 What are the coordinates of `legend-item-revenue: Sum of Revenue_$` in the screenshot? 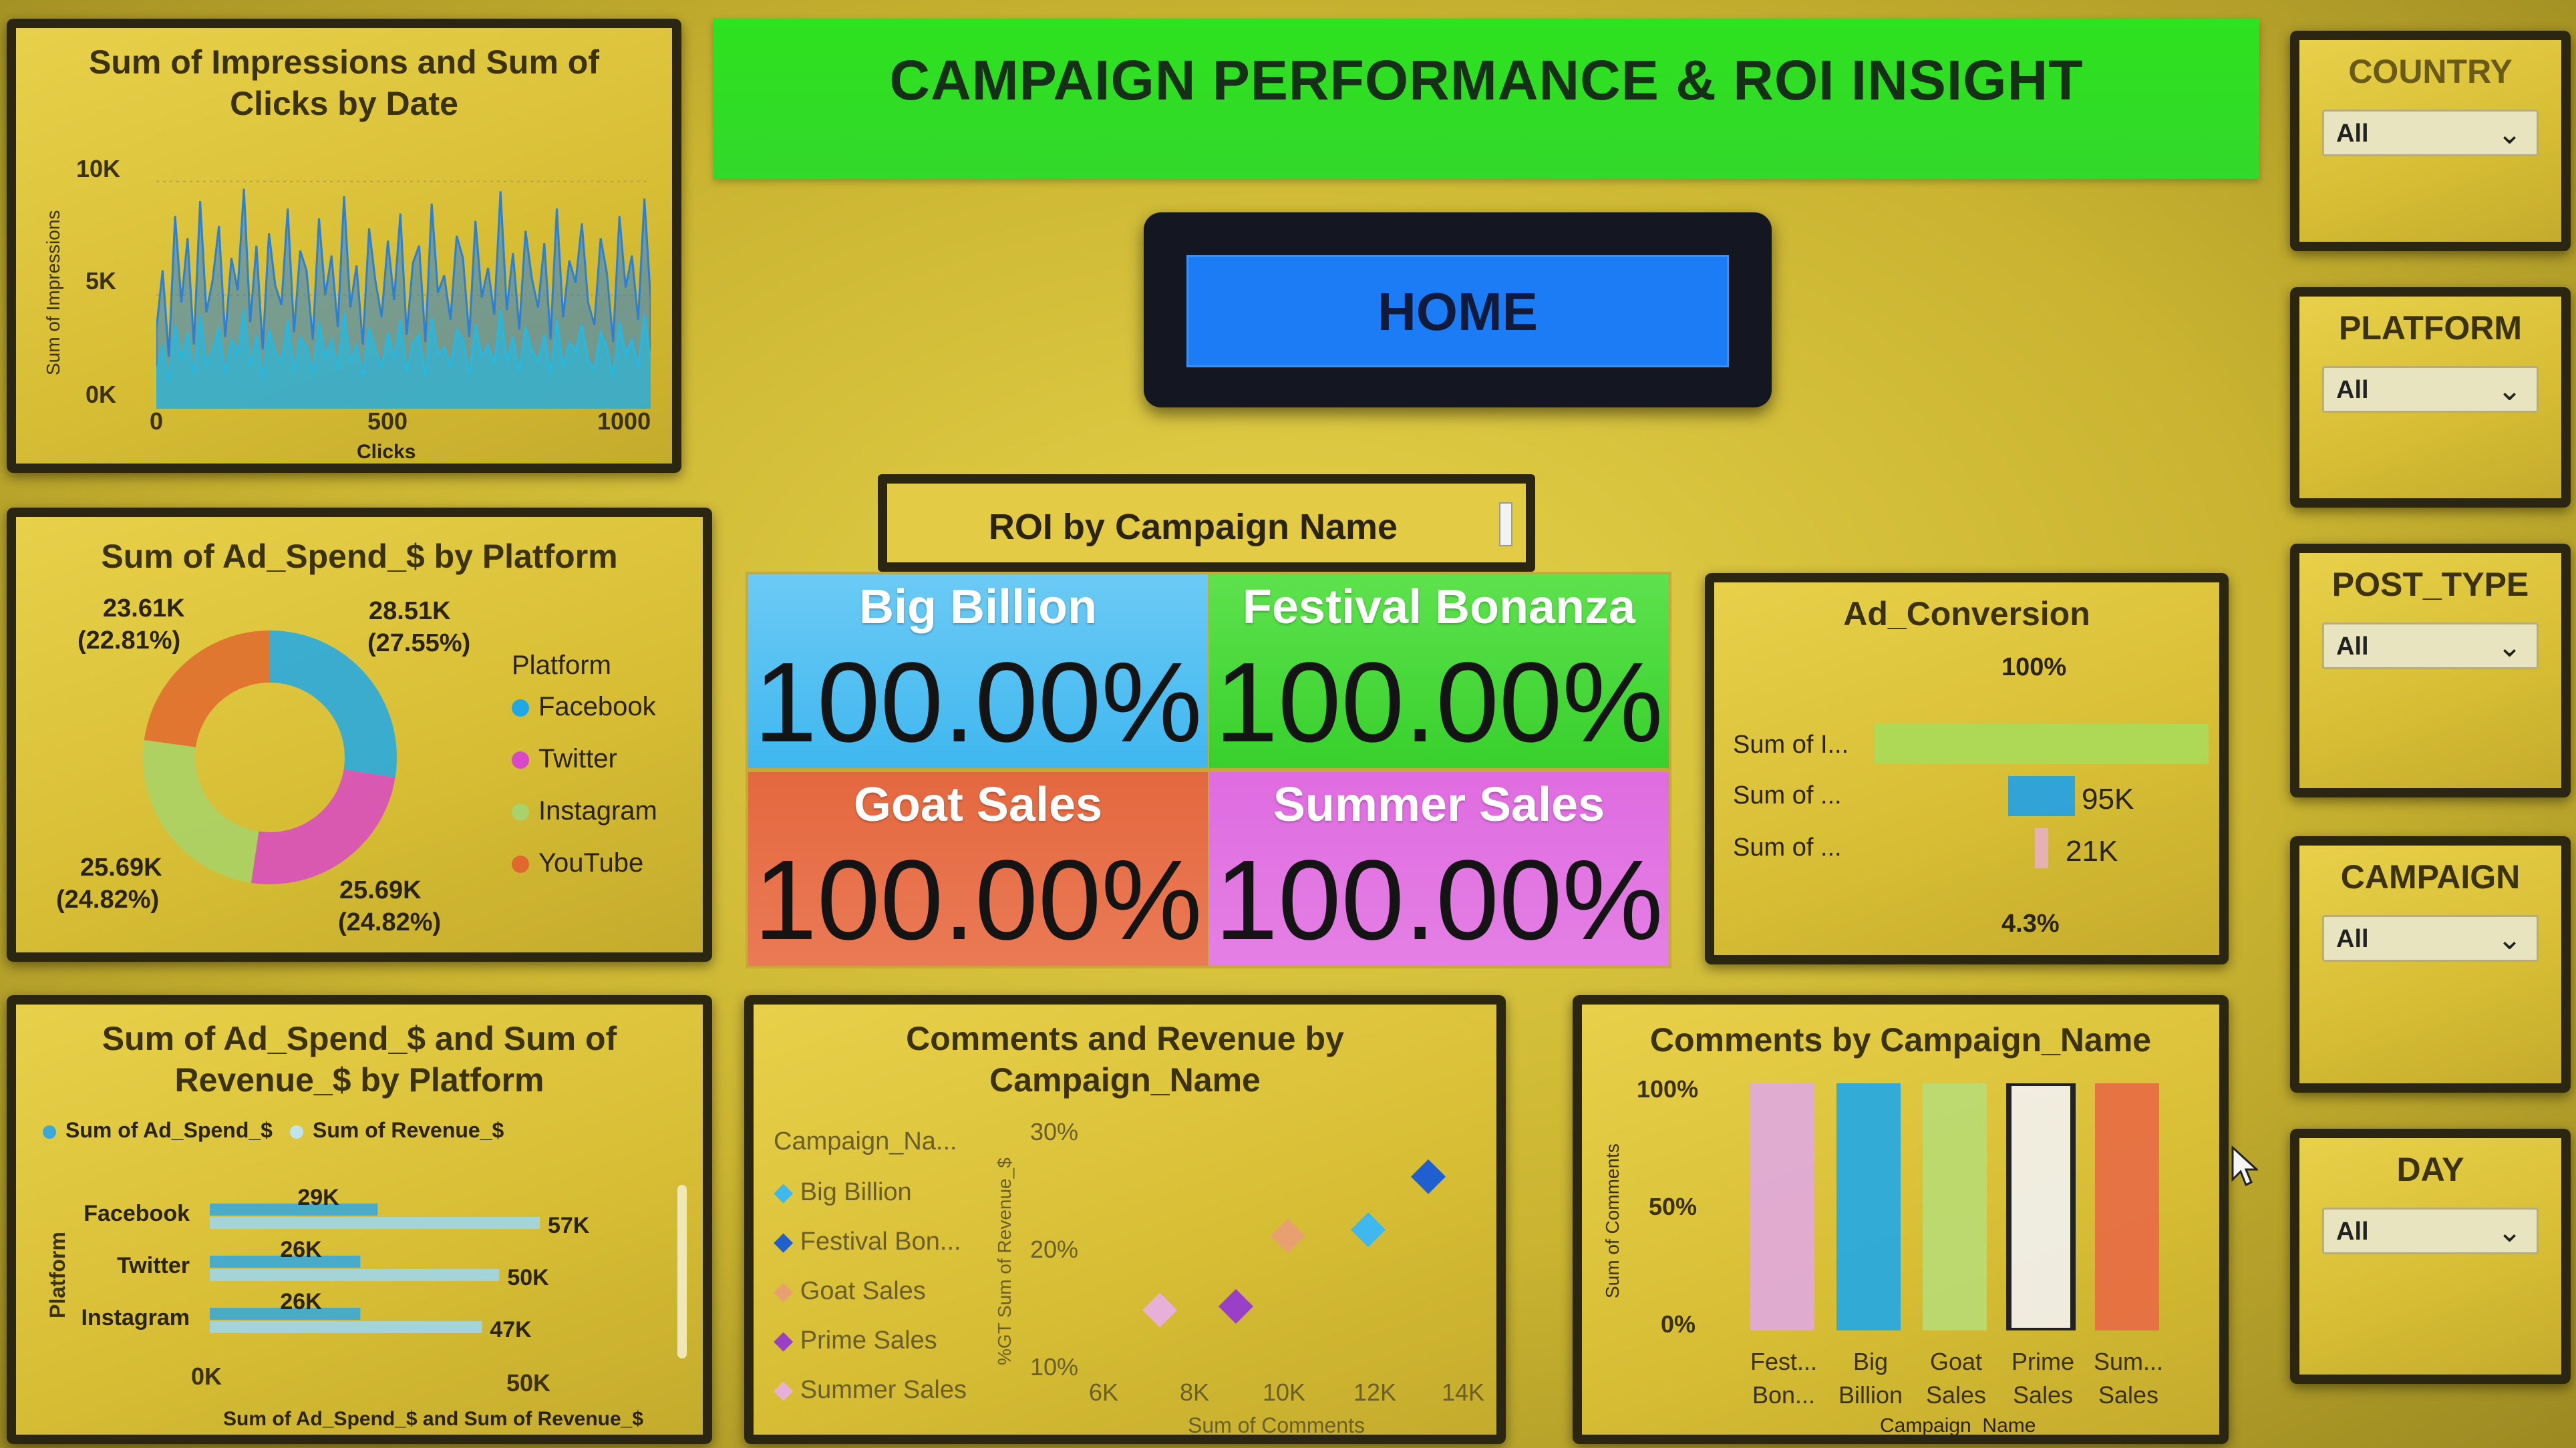 It's located at (397, 1130).